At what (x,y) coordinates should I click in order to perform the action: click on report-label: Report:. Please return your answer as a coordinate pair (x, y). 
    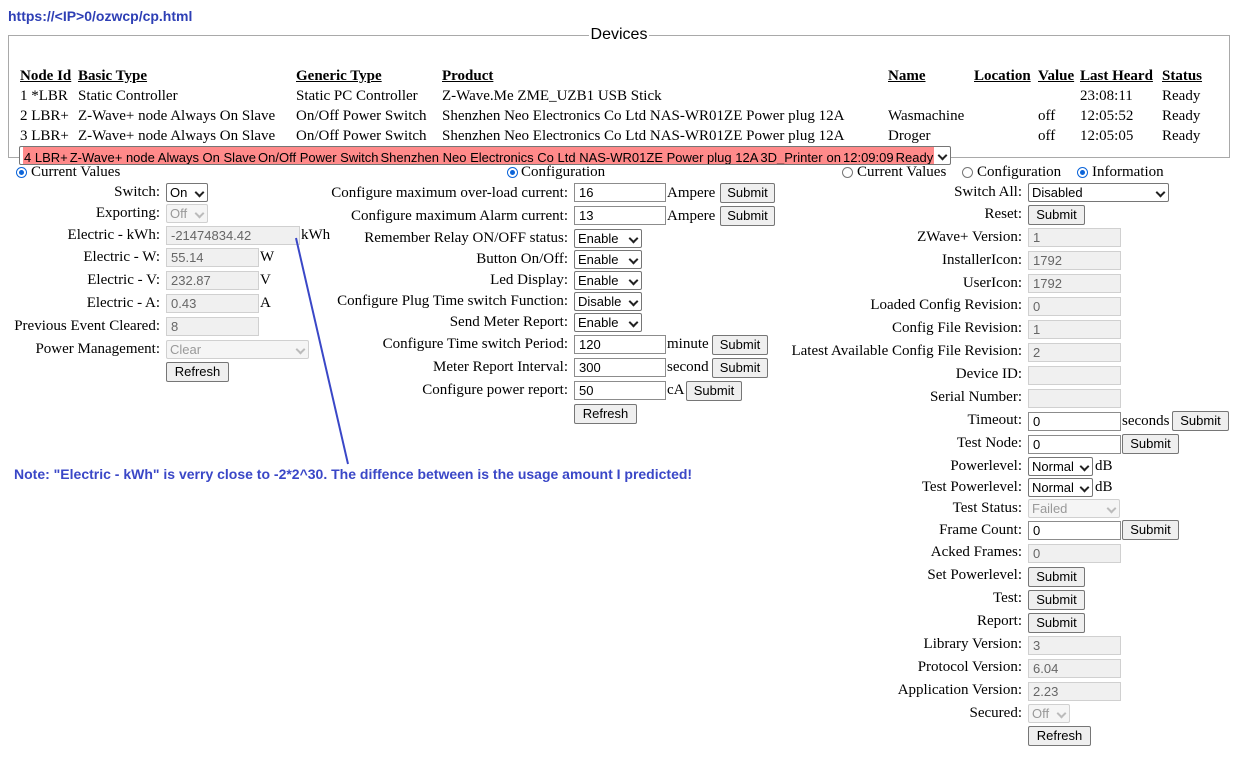
    Looking at the image, I should click on (999, 621).